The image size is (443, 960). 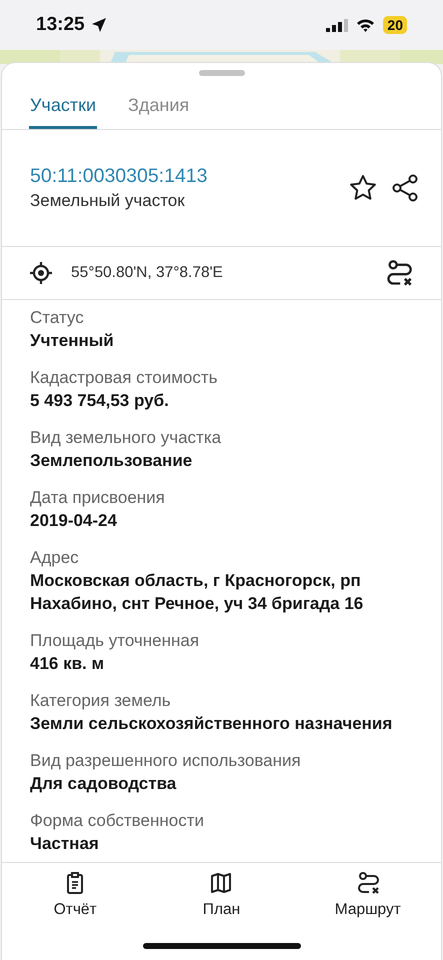 What do you see at coordinates (405, 188) in the screenshot?
I see `share-icon` at bounding box center [405, 188].